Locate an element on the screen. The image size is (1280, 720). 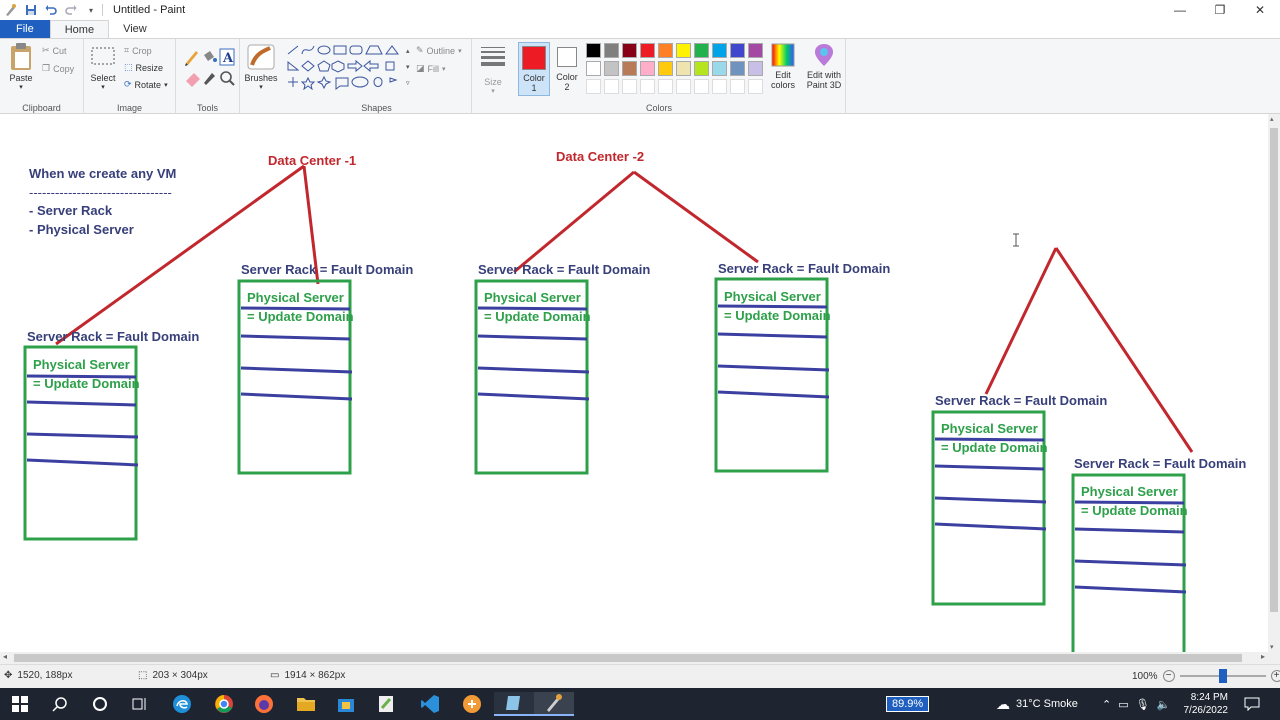
minimize-button: — is located at coordinates (1180, 10).